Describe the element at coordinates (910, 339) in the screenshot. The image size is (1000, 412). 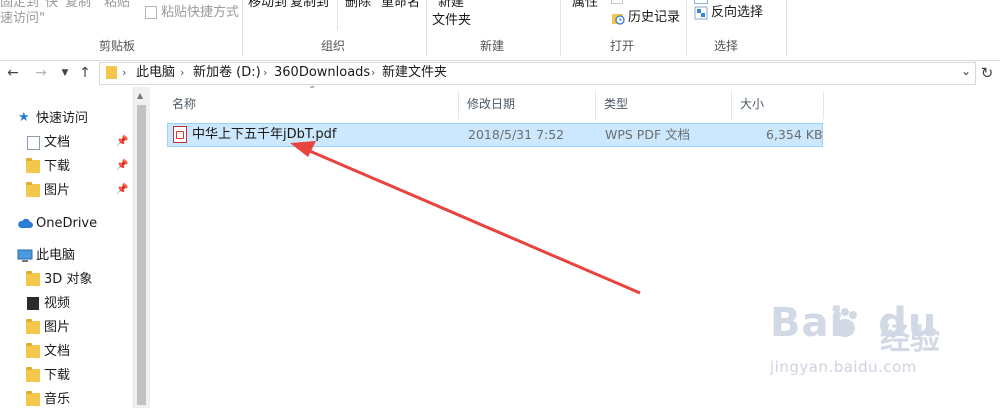
I see `watermark-cn-text: 经验` at that location.